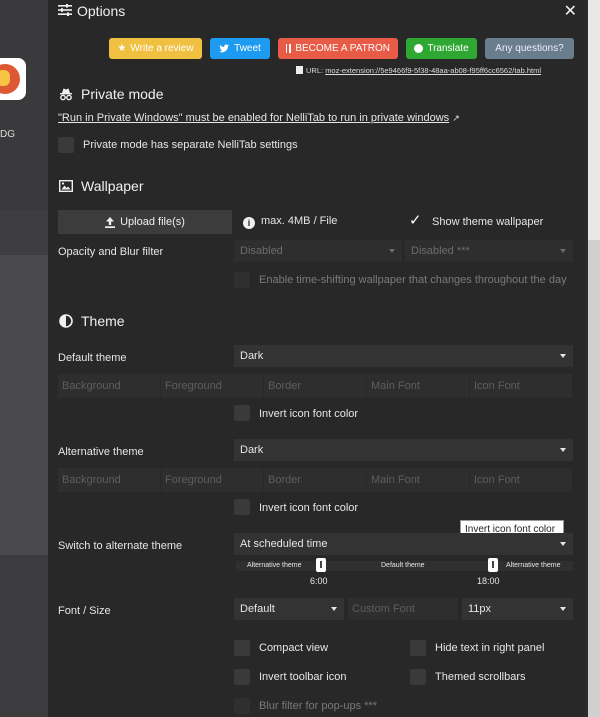 The image size is (600, 717). Describe the element at coordinates (448, 48) in the screenshot. I see `translate-label: Translate` at that location.